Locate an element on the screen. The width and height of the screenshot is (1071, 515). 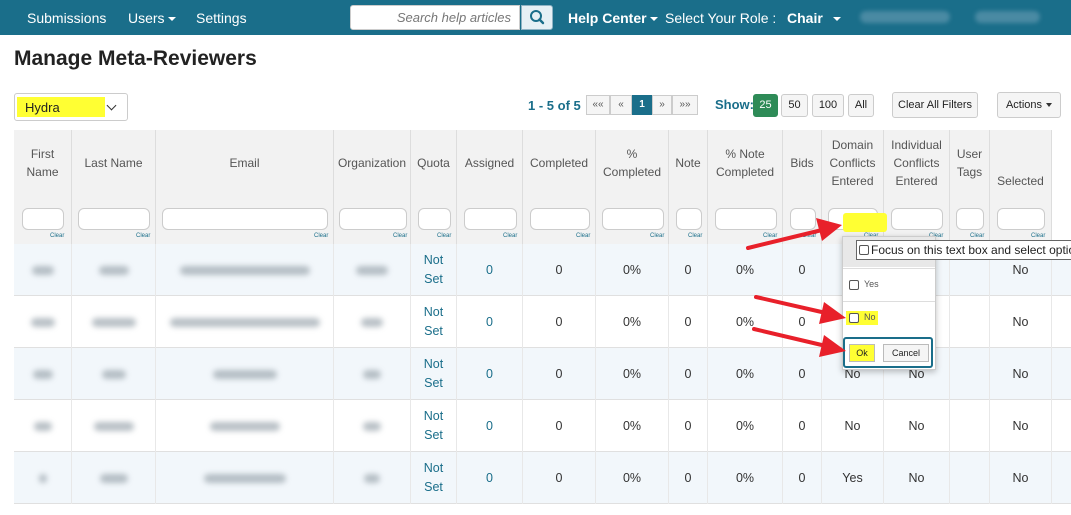
nav-settings: Settings is located at coordinates (221, 18).